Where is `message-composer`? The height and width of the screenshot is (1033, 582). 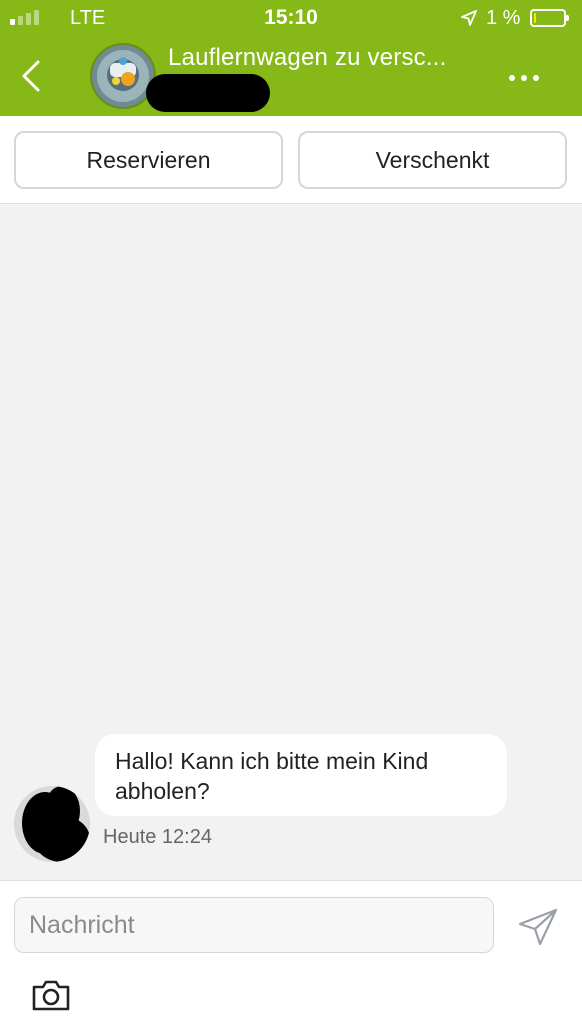
message-composer is located at coordinates (291, 956).